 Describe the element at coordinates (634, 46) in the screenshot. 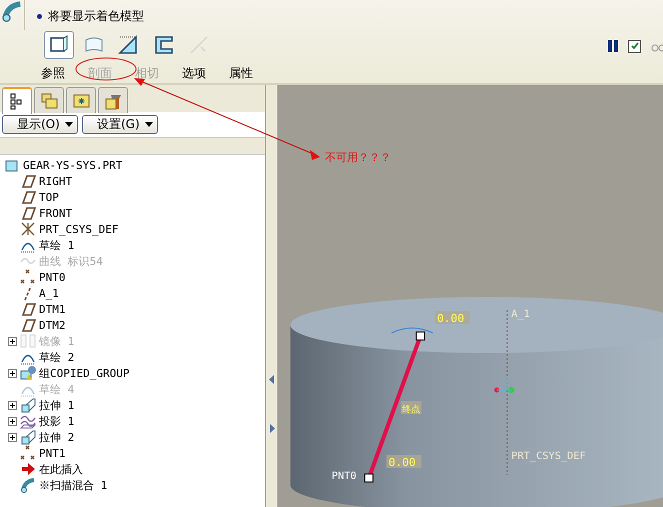

I see `preview-checkbox` at that location.